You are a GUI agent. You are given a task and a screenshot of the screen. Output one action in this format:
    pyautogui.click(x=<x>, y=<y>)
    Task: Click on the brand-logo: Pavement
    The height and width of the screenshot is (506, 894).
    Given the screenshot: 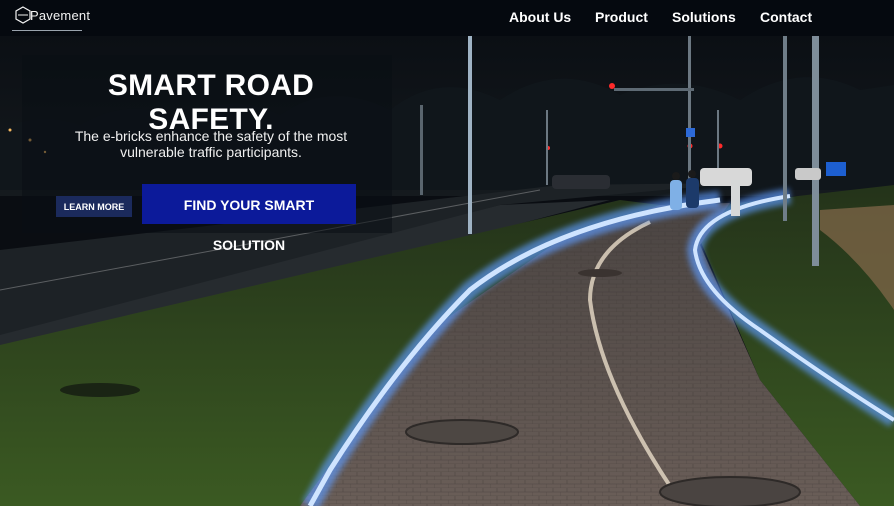 What is the action you would take?
    pyautogui.click(x=51, y=18)
    